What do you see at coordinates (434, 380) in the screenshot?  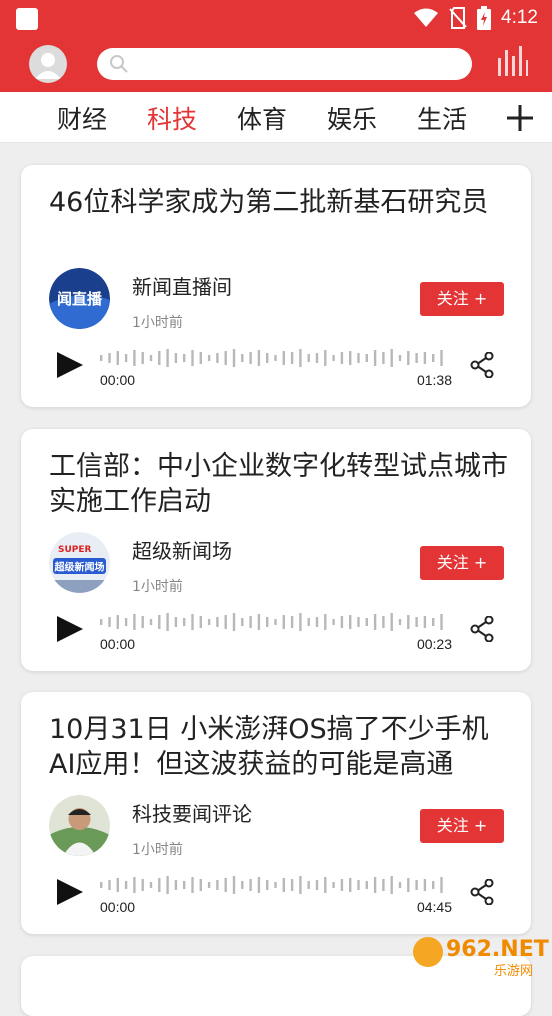 I see `duration: 01:38` at bounding box center [434, 380].